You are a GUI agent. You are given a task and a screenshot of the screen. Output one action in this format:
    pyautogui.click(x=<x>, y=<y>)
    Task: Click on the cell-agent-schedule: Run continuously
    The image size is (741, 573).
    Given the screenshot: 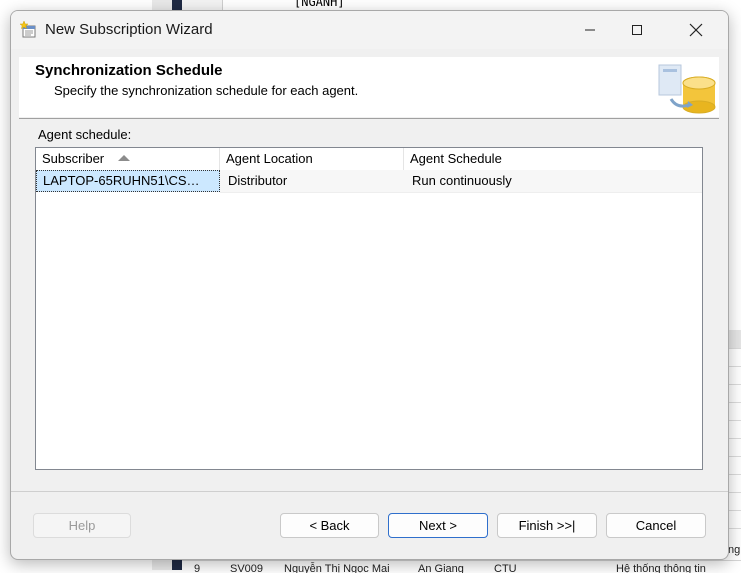 What is the action you would take?
    pyautogui.click(x=551, y=181)
    